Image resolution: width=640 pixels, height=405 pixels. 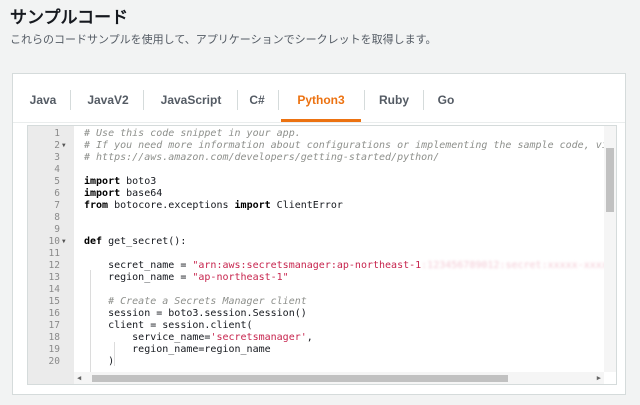 I want to click on code-line: # Use this code snippet in your app., so click(x=192, y=134).